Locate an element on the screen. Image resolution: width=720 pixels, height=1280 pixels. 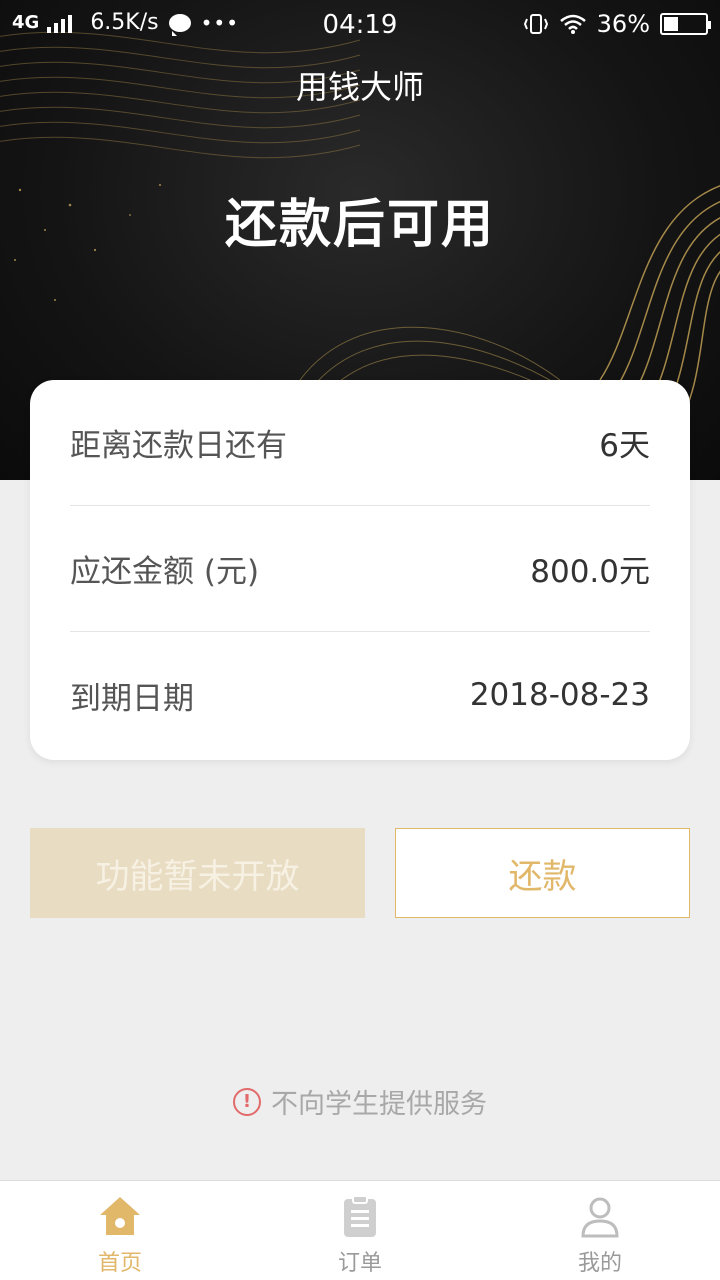
bottom-tab-bar: 首页 订单 我的 is located at coordinates (360, 1230).